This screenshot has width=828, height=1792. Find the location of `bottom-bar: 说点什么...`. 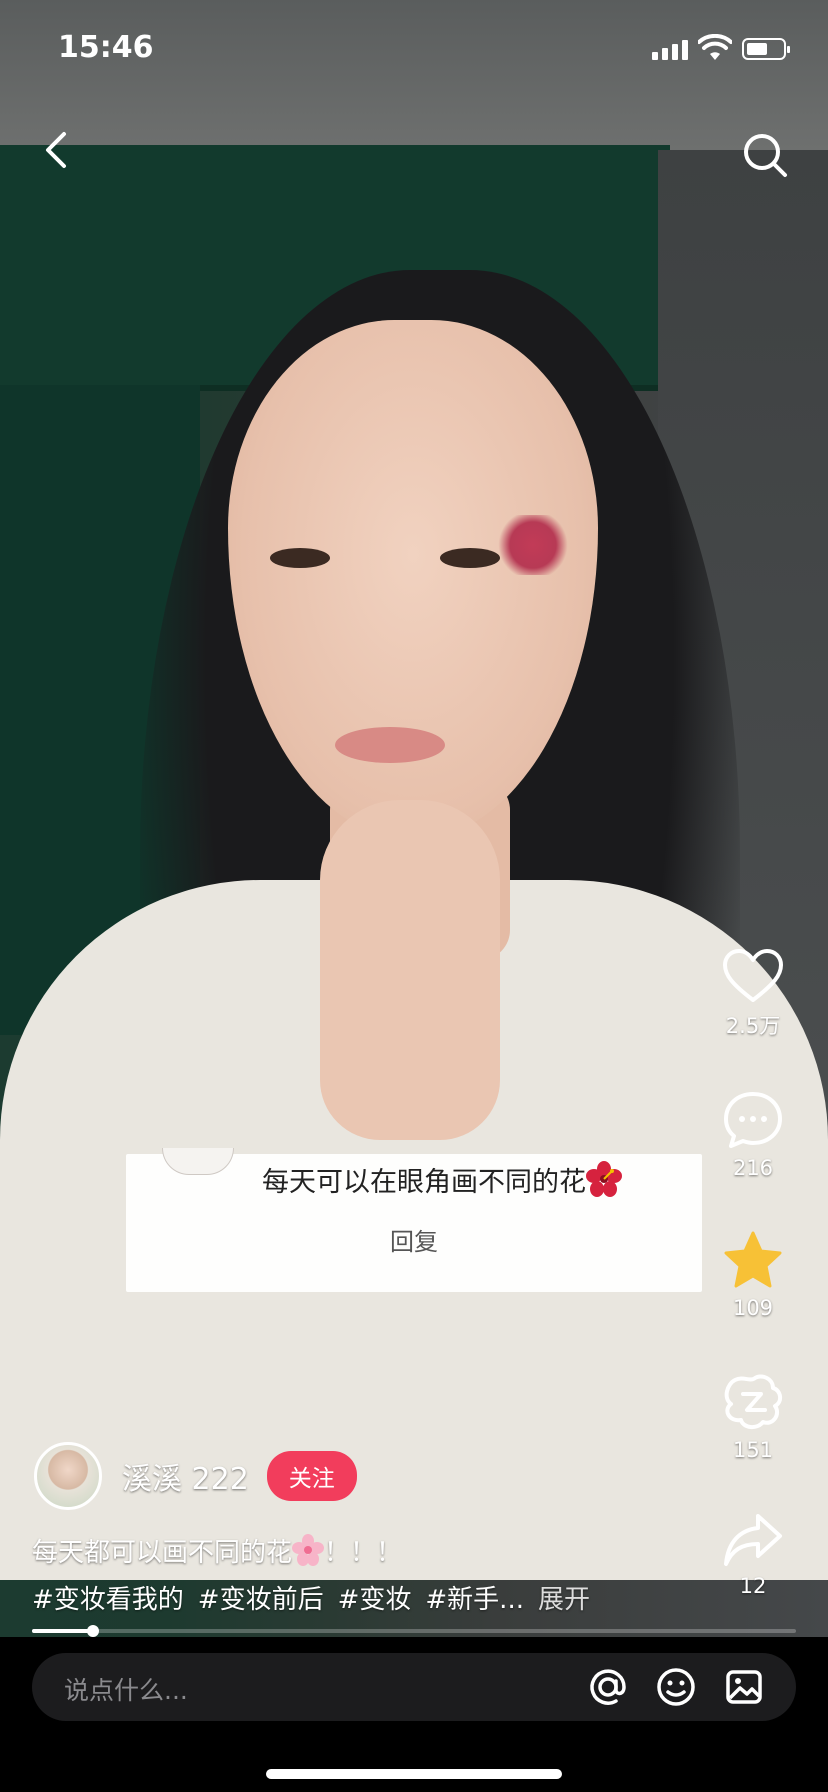

bottom-bar: 说点什么... is located at coordinates (414, 1714).